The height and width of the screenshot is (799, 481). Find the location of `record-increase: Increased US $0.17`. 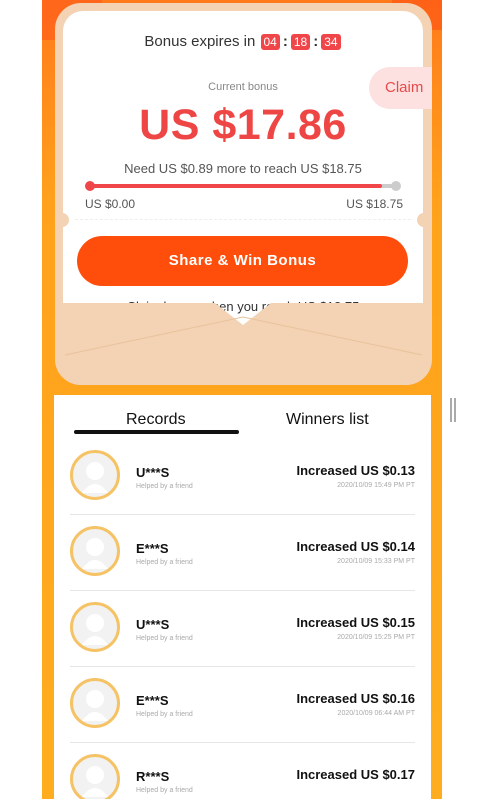

record-increase: Increased US $0.17 is located at coordinates (355, 774).